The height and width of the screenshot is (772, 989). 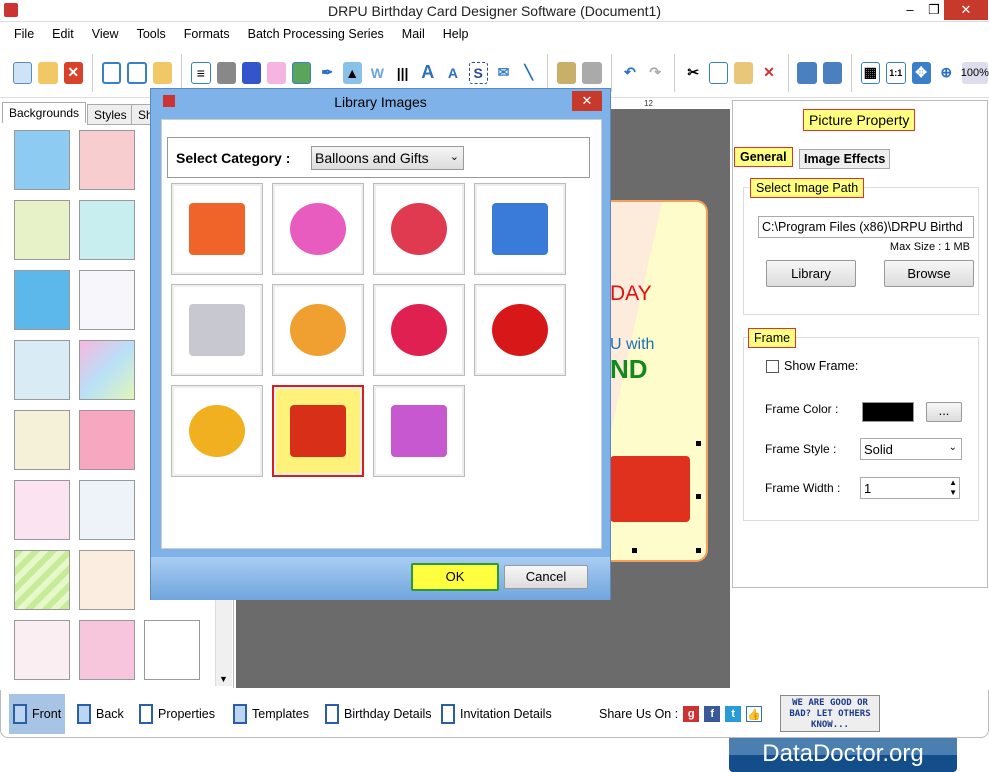 I want to click on scroll-down-icon: ▼, so click(x=223, y=679).